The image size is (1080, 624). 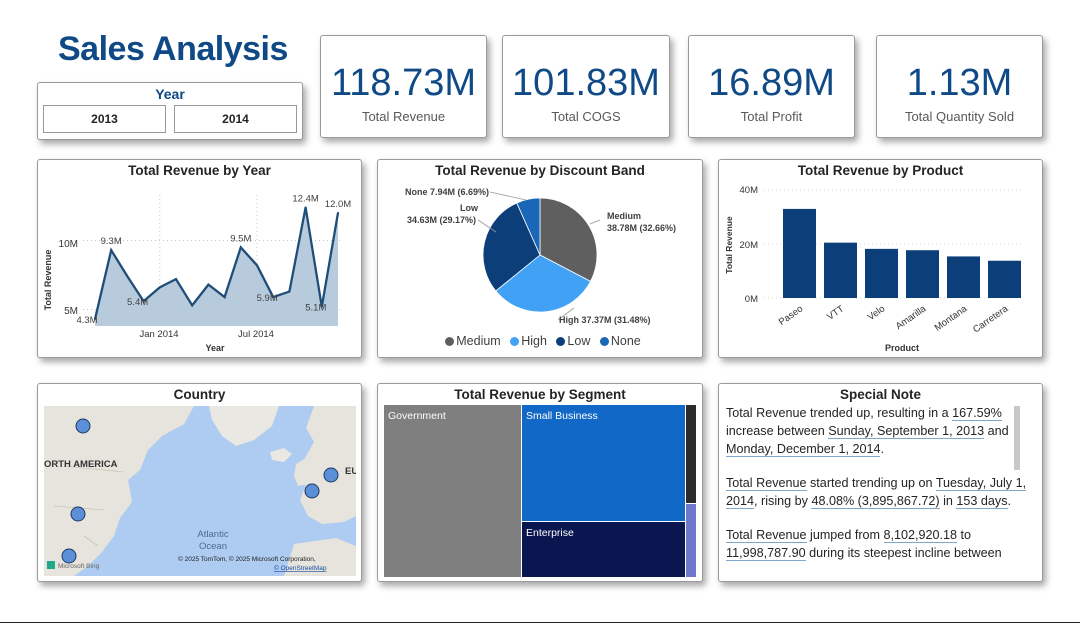 I want to click on note-value: (3,895,867.72), so click(x=897, y=501).